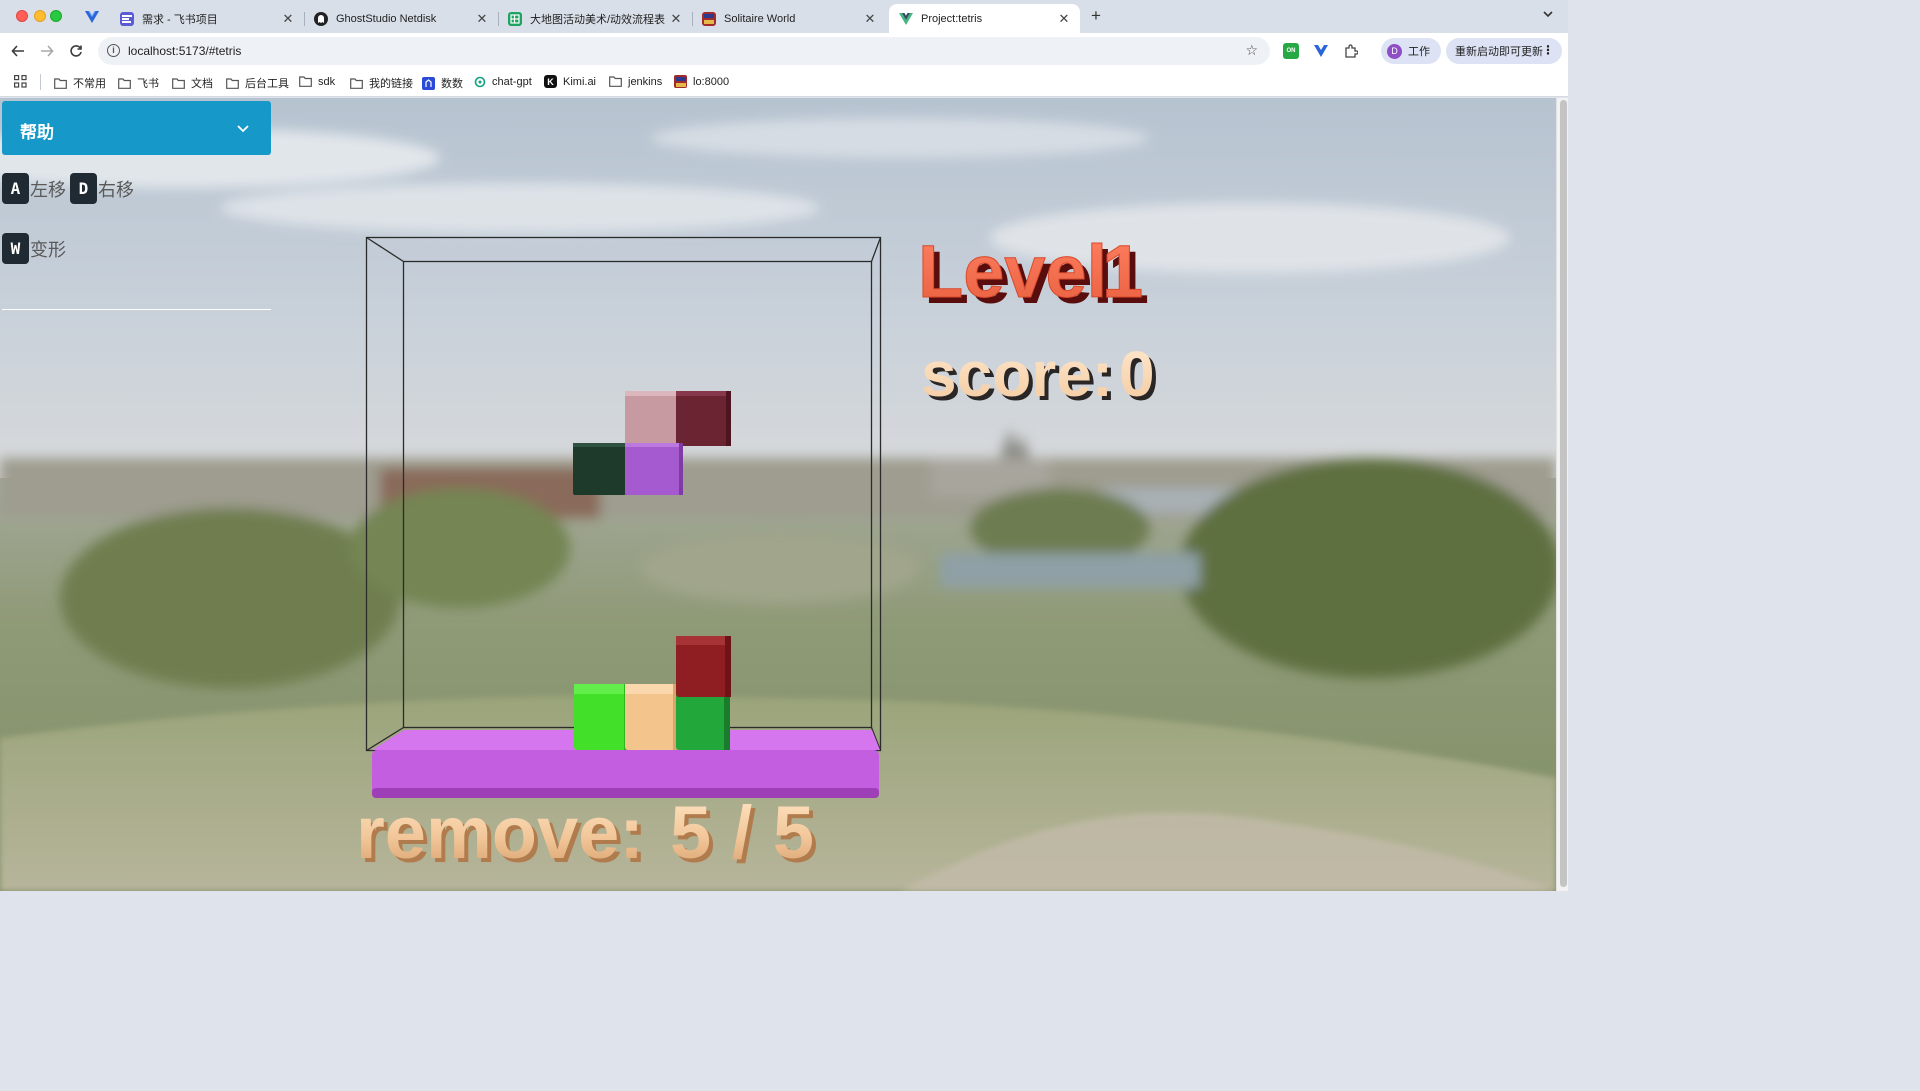 The height and width of the screenshot is (1091, 1920). I want to click on extension-on-icon: ON, so click(1291, 51).